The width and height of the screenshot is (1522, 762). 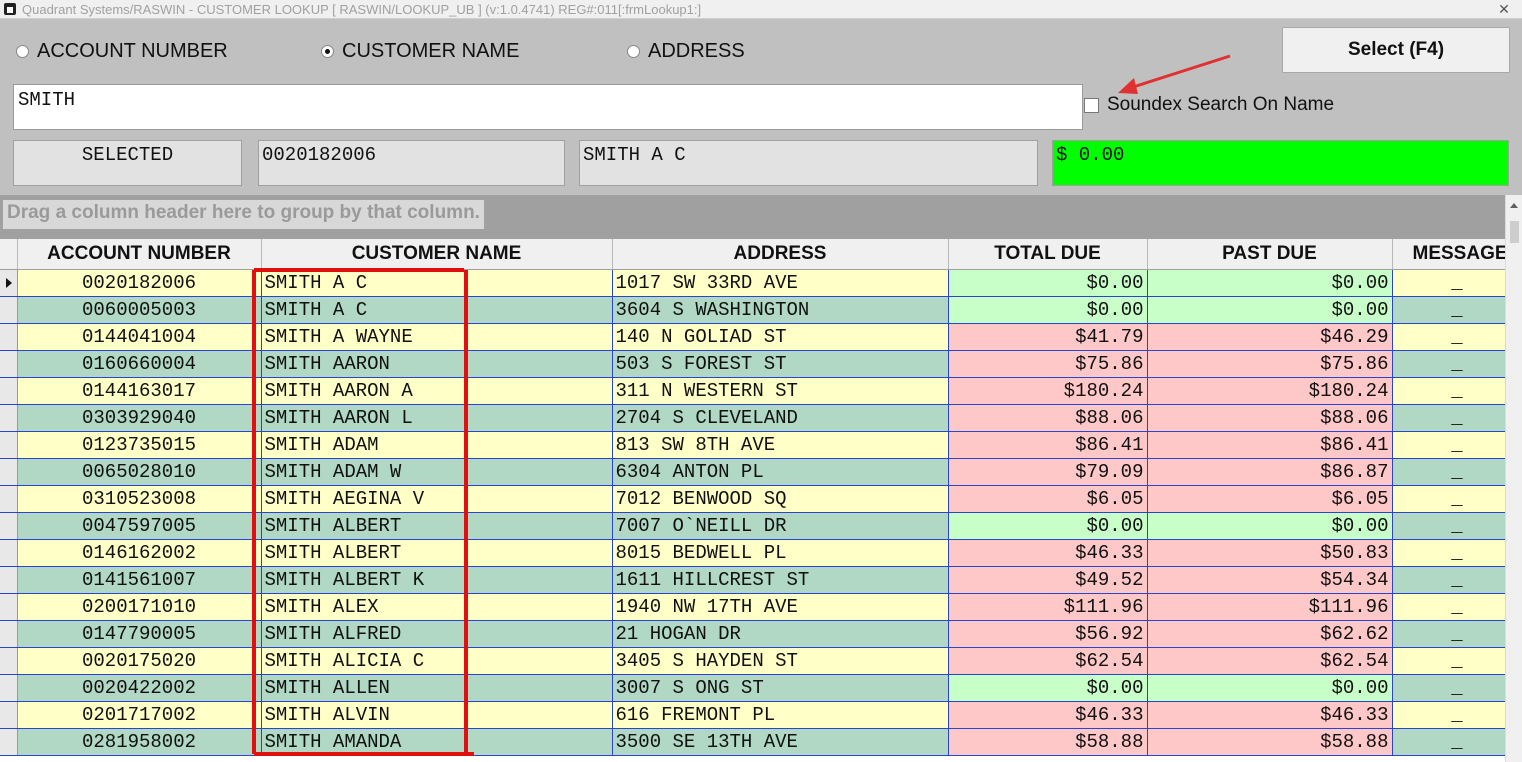 I want to click on cell-past-due: $75.86, so click(x=1270, y=364).